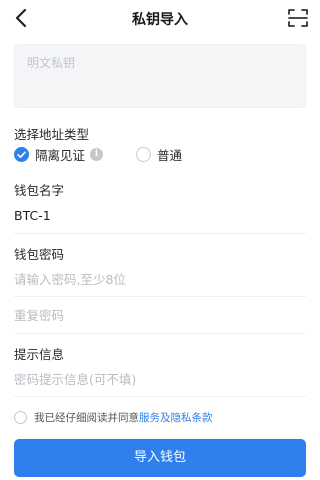 The image size is (320, 480). What do you see at coordinates (176, 417) in the screenshot?
I see `terms-link: 服务及隐私条款` at bounding box center [176, 417].